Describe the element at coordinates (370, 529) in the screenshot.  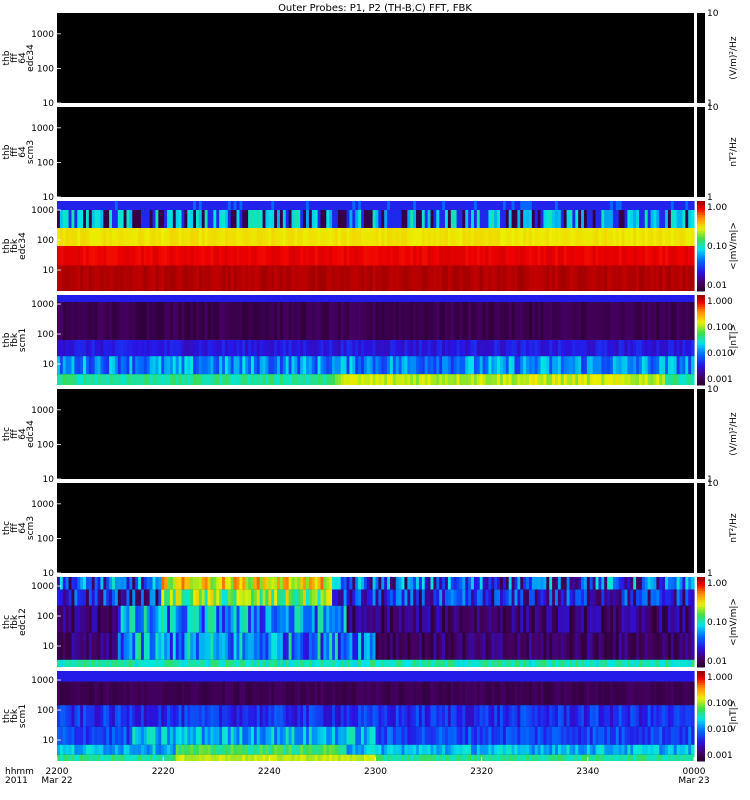
I see `panel-thc-fff-64-scm3: 101001000thcfff64scm3110nT²/Hz` at that location.